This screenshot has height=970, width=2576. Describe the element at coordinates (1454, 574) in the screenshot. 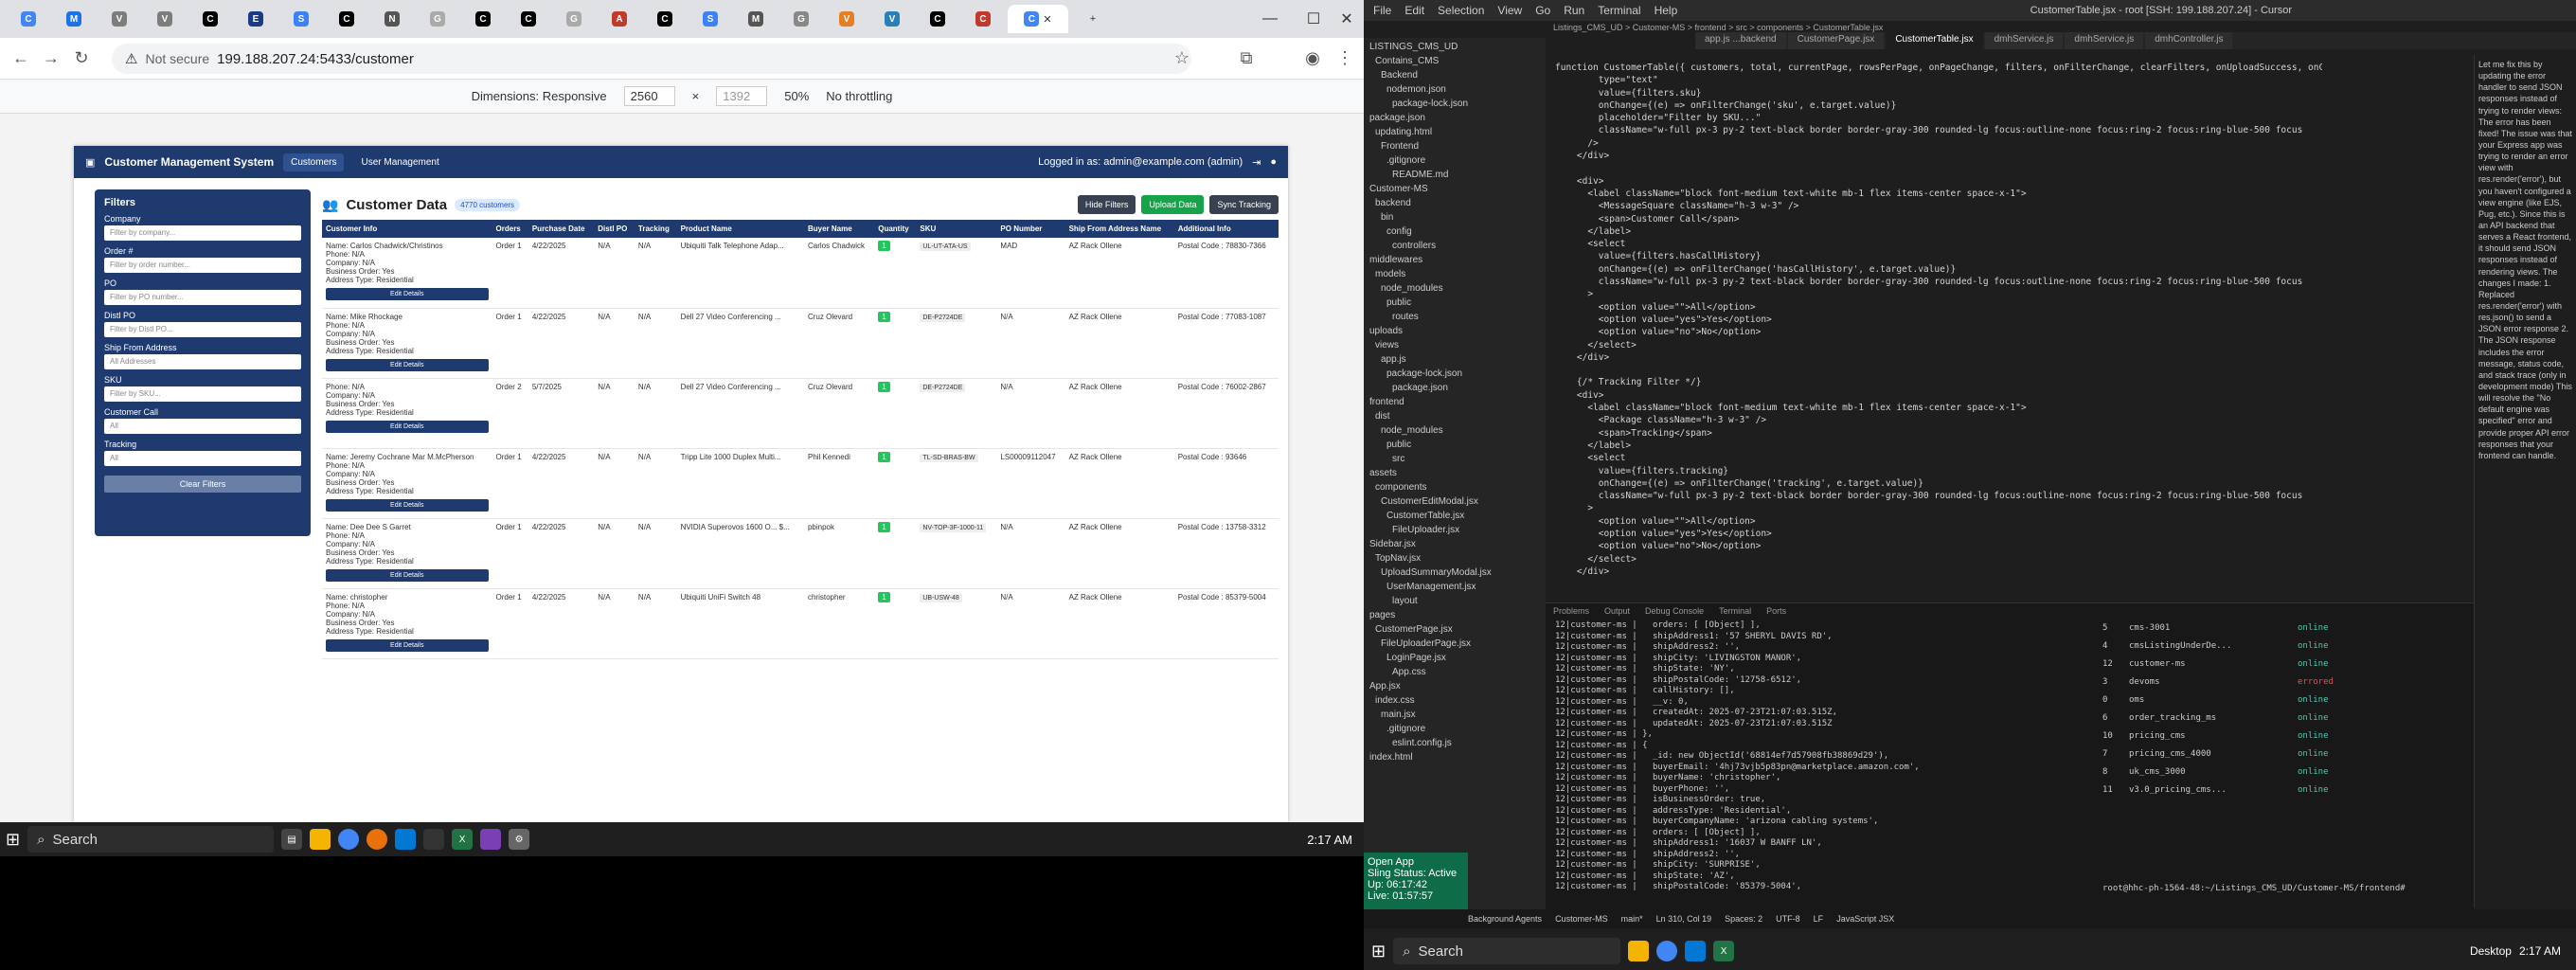

I see `tree-item: UploadSummaryModal.jsx` at that location.